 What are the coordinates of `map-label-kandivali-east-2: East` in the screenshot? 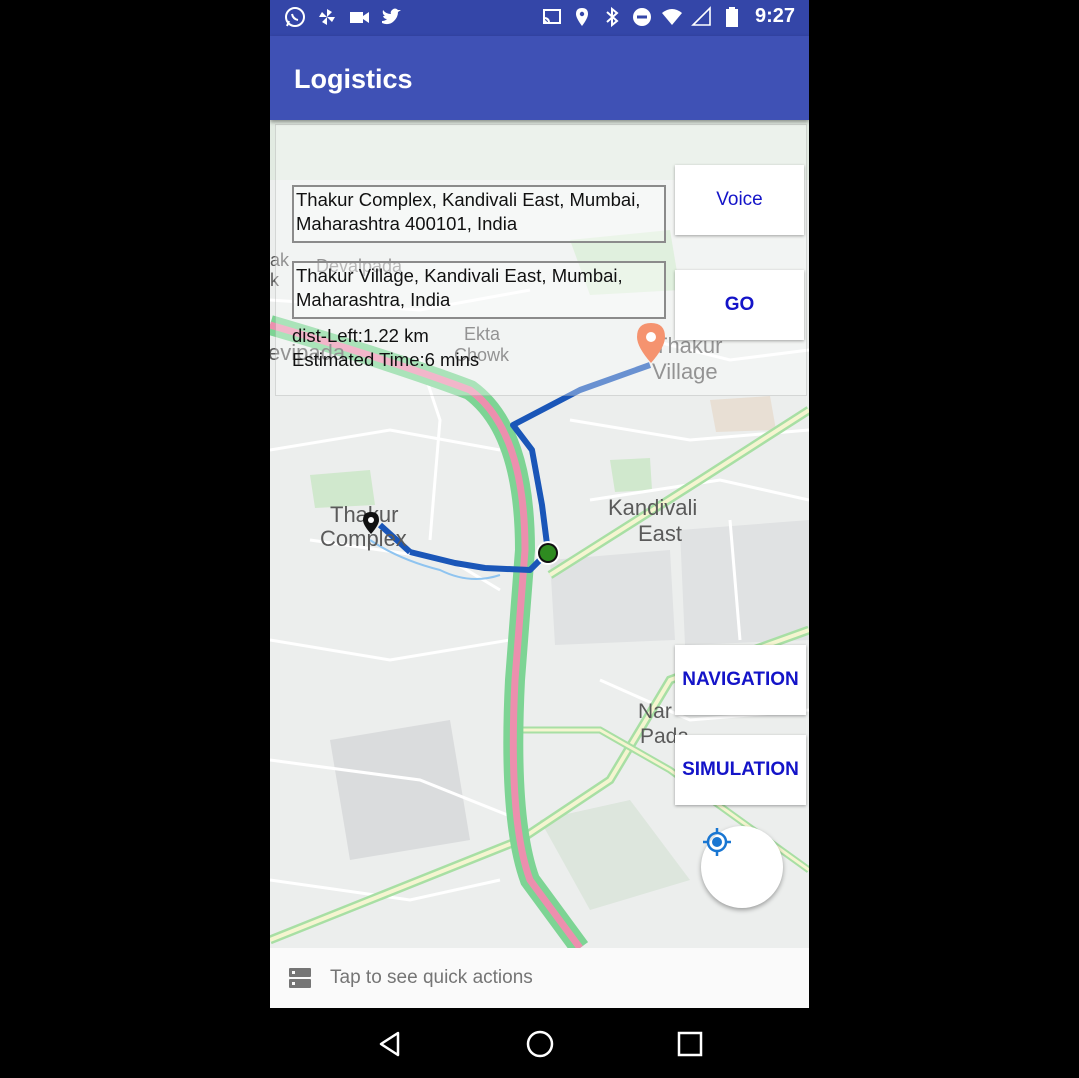 It's located at (660, 533).